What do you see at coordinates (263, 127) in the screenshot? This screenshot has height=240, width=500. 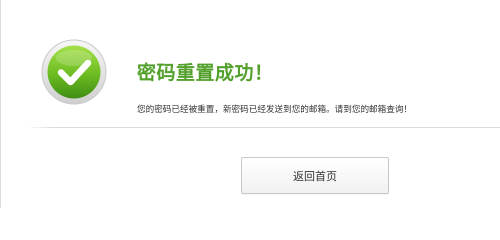 I see `content-divider` at bounding box center [263, 127].